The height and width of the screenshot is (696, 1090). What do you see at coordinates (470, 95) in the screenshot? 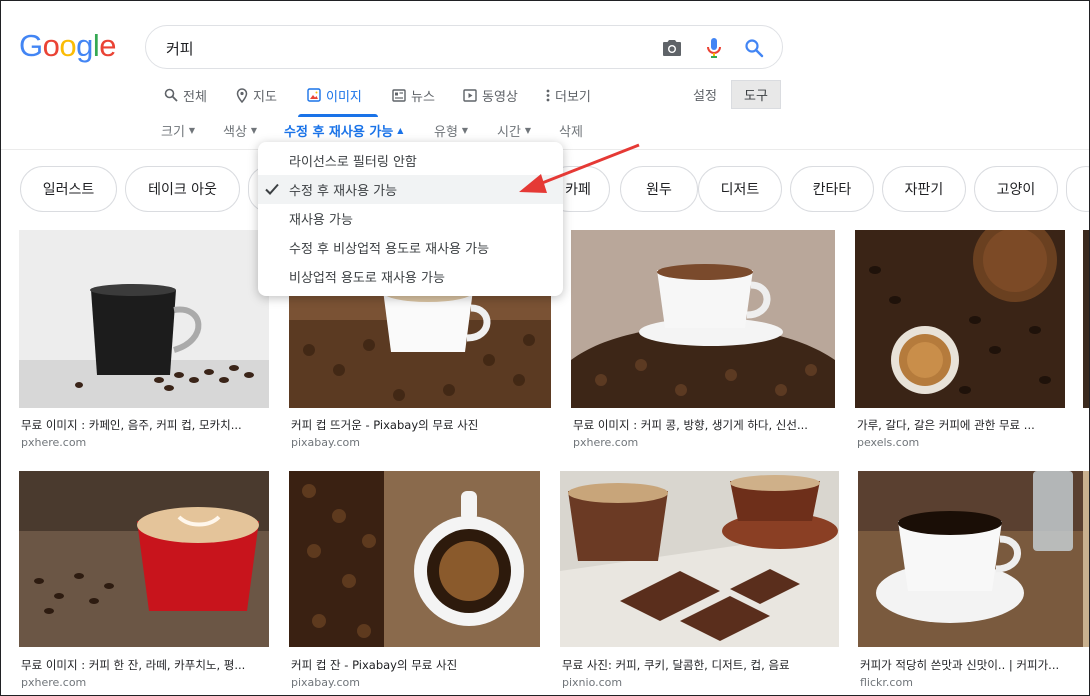
I see `video-icon` at bounding box center [470, 95].